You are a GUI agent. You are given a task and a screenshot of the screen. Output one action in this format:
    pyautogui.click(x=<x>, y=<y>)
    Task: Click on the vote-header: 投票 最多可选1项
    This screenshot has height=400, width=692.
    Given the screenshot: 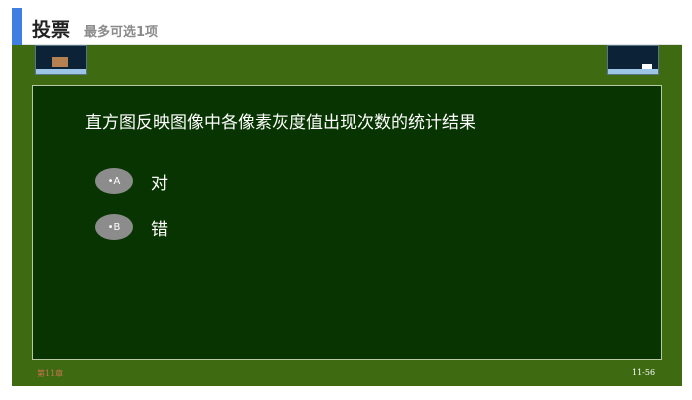 What is the action you would take?
    pyautogui.click(x=347, y=26)
    